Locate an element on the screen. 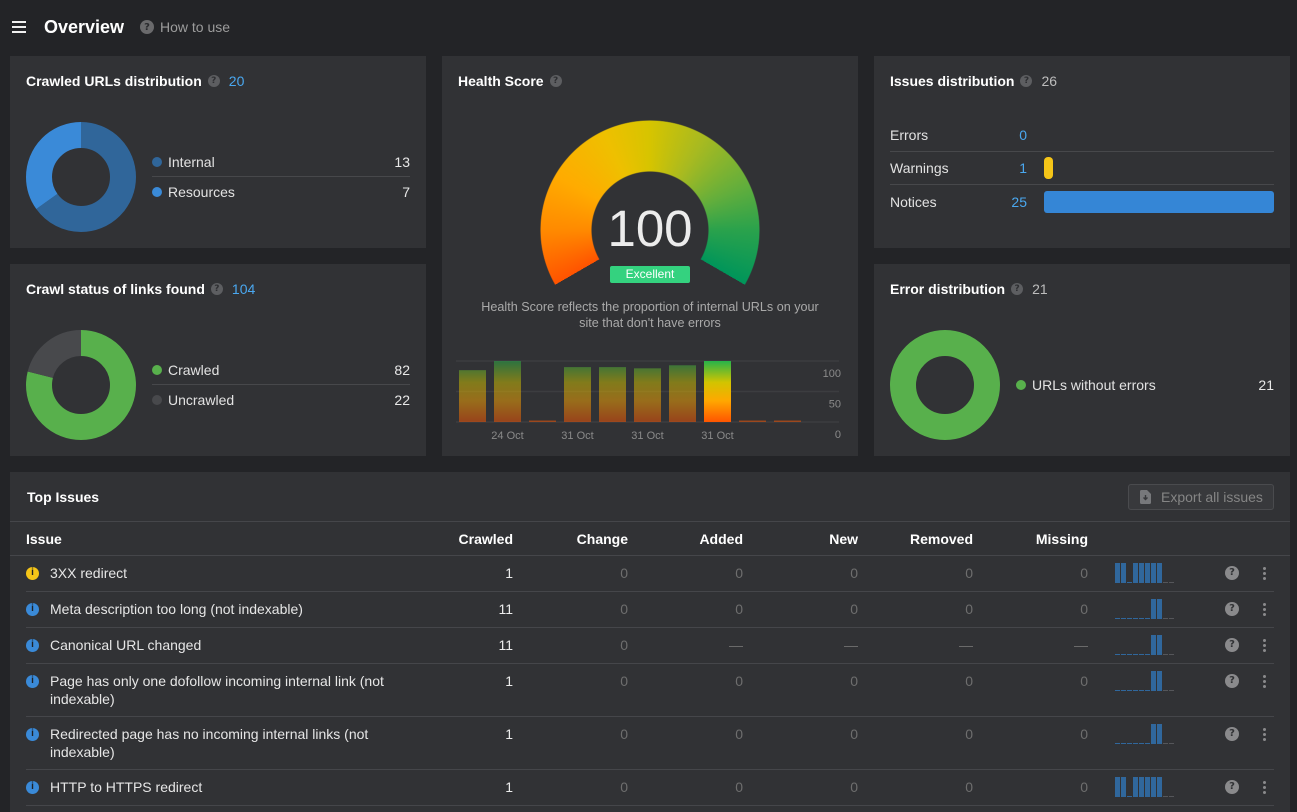  donut-slice-urls-without-errors is located at coordinates (945, 385).